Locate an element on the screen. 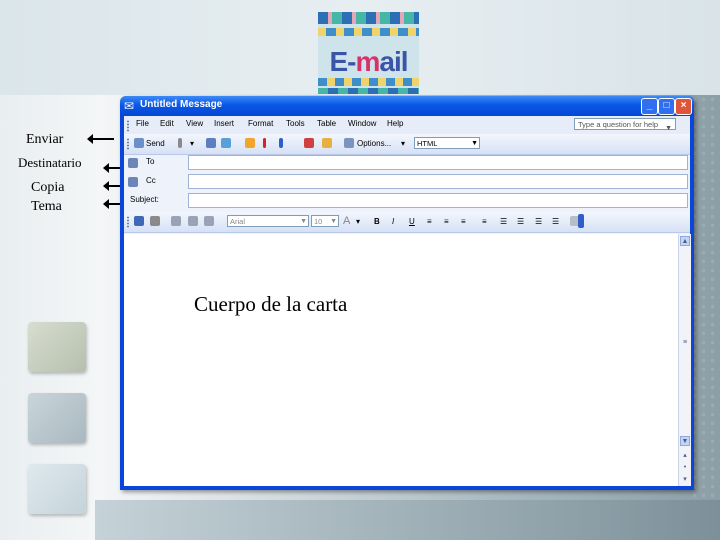 This screenshot has height=540, width=720. cc-row: Cc is located at coordinates (407, 182).